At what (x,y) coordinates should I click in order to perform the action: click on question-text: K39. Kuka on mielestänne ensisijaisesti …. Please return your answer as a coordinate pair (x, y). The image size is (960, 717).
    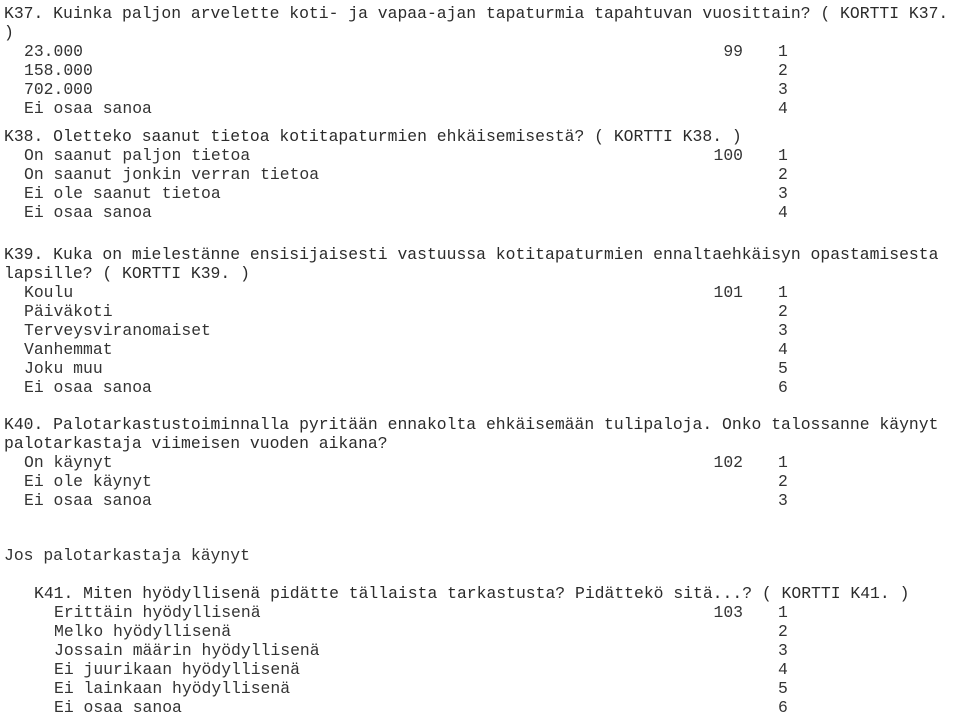
    Looking at the image, I should click on (471, 254).